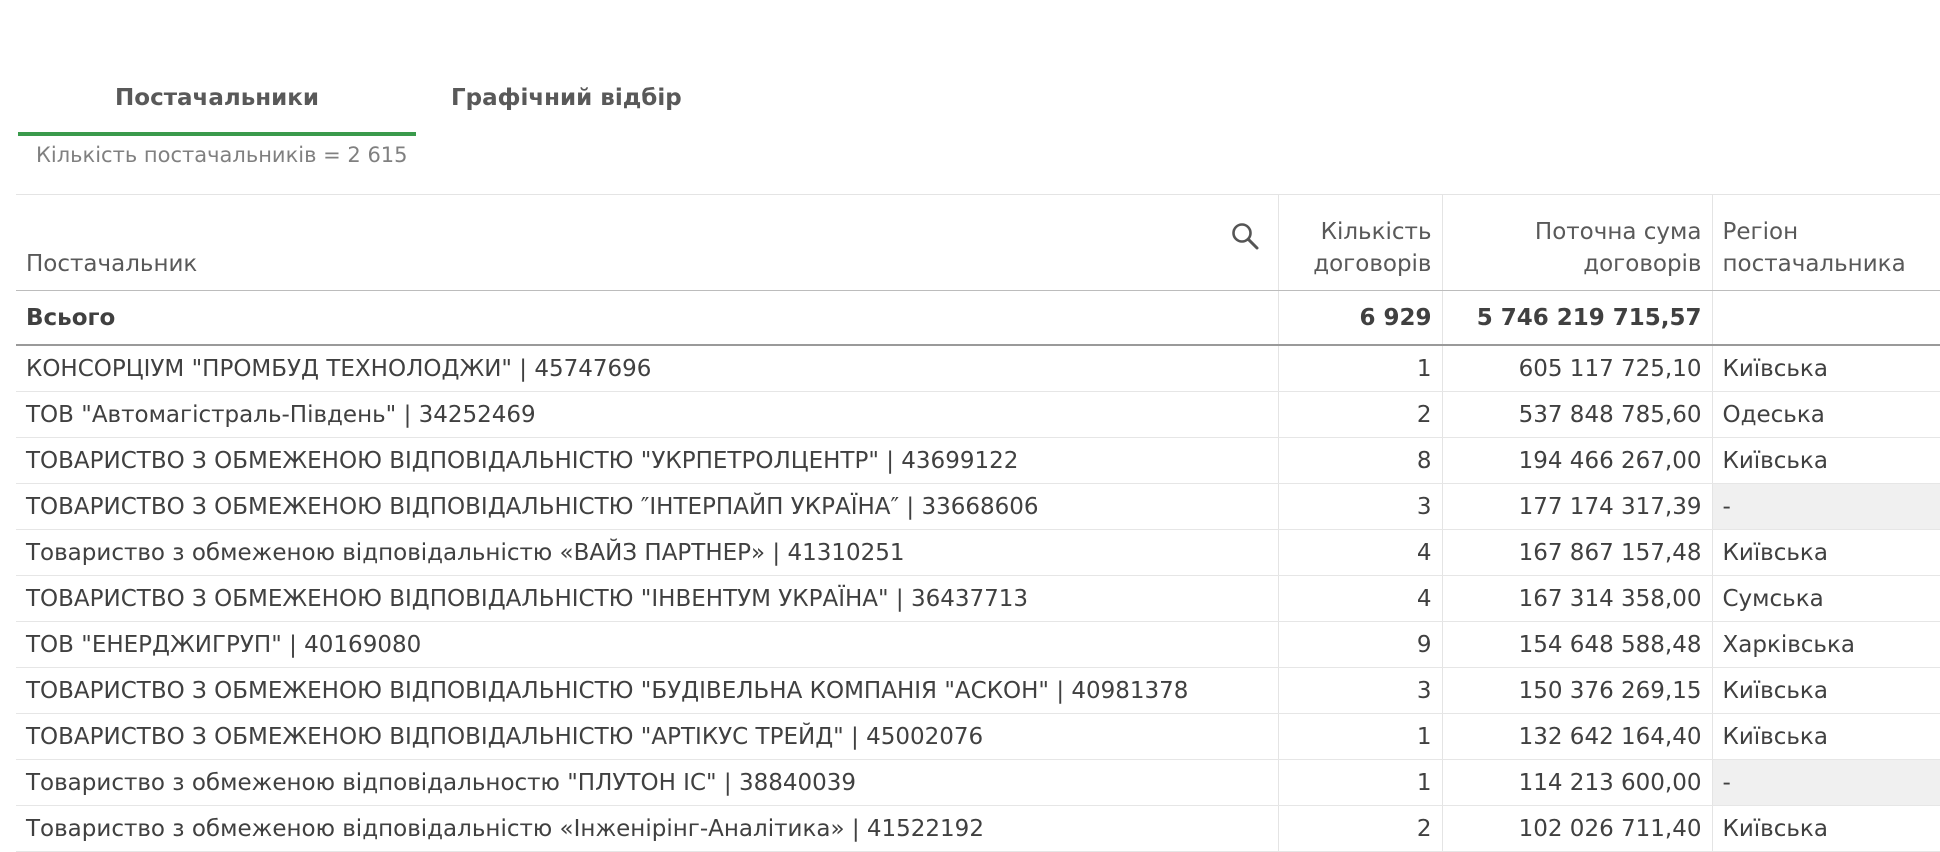 The width and height of the screenshot is (1940, 852). What do you see at coordinates (1576, 644) in the screenshot?
I see `amount-cell: 154 648 588,48` at bounding box center [1576, 644].